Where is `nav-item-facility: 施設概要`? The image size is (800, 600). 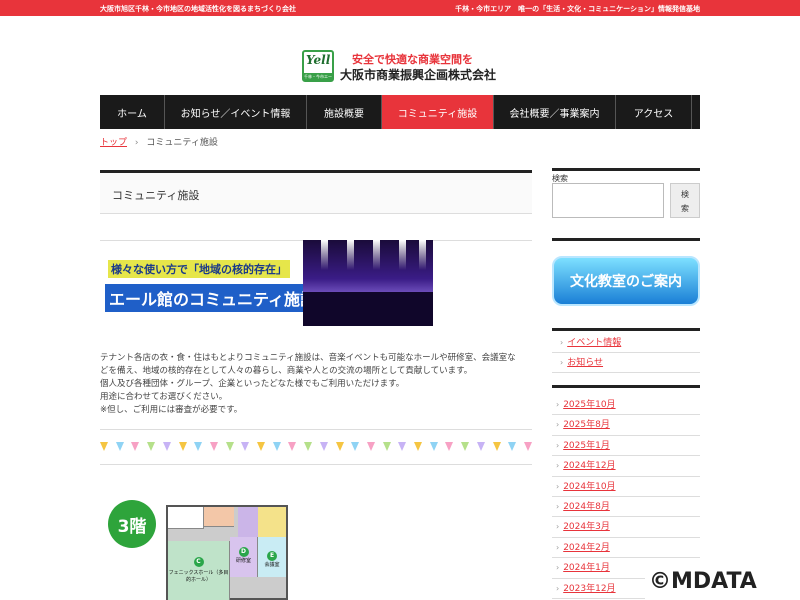
nav-item-facility: 施設概要 is located at coordinates (344, 112).